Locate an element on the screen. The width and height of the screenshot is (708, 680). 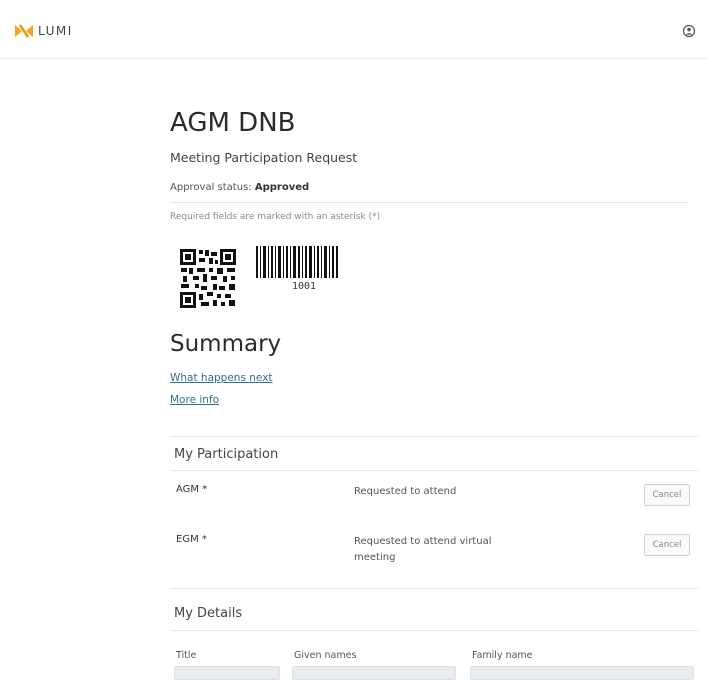
page-title: AGM DNB is located at coordinates (233, 123).